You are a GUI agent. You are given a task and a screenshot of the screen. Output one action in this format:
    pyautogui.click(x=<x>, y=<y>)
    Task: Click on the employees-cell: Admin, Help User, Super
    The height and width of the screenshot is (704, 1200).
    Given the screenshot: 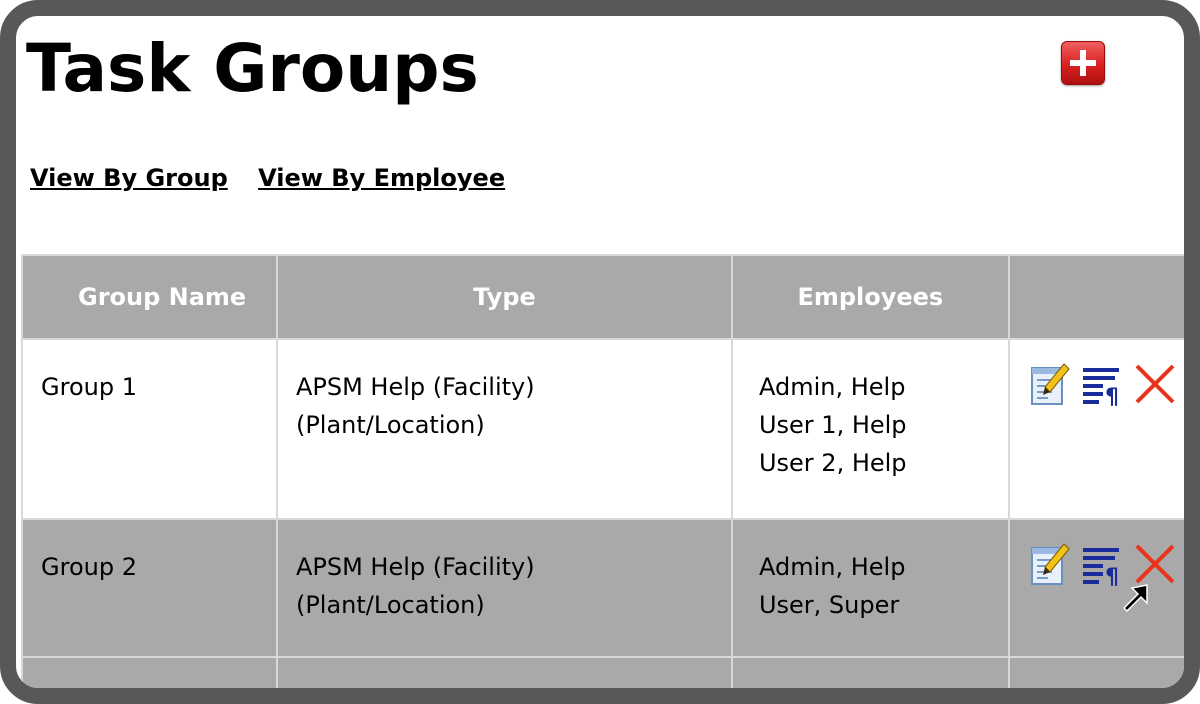 What is the action you would take?
    pyautogui.click(x=870, y=588)
    